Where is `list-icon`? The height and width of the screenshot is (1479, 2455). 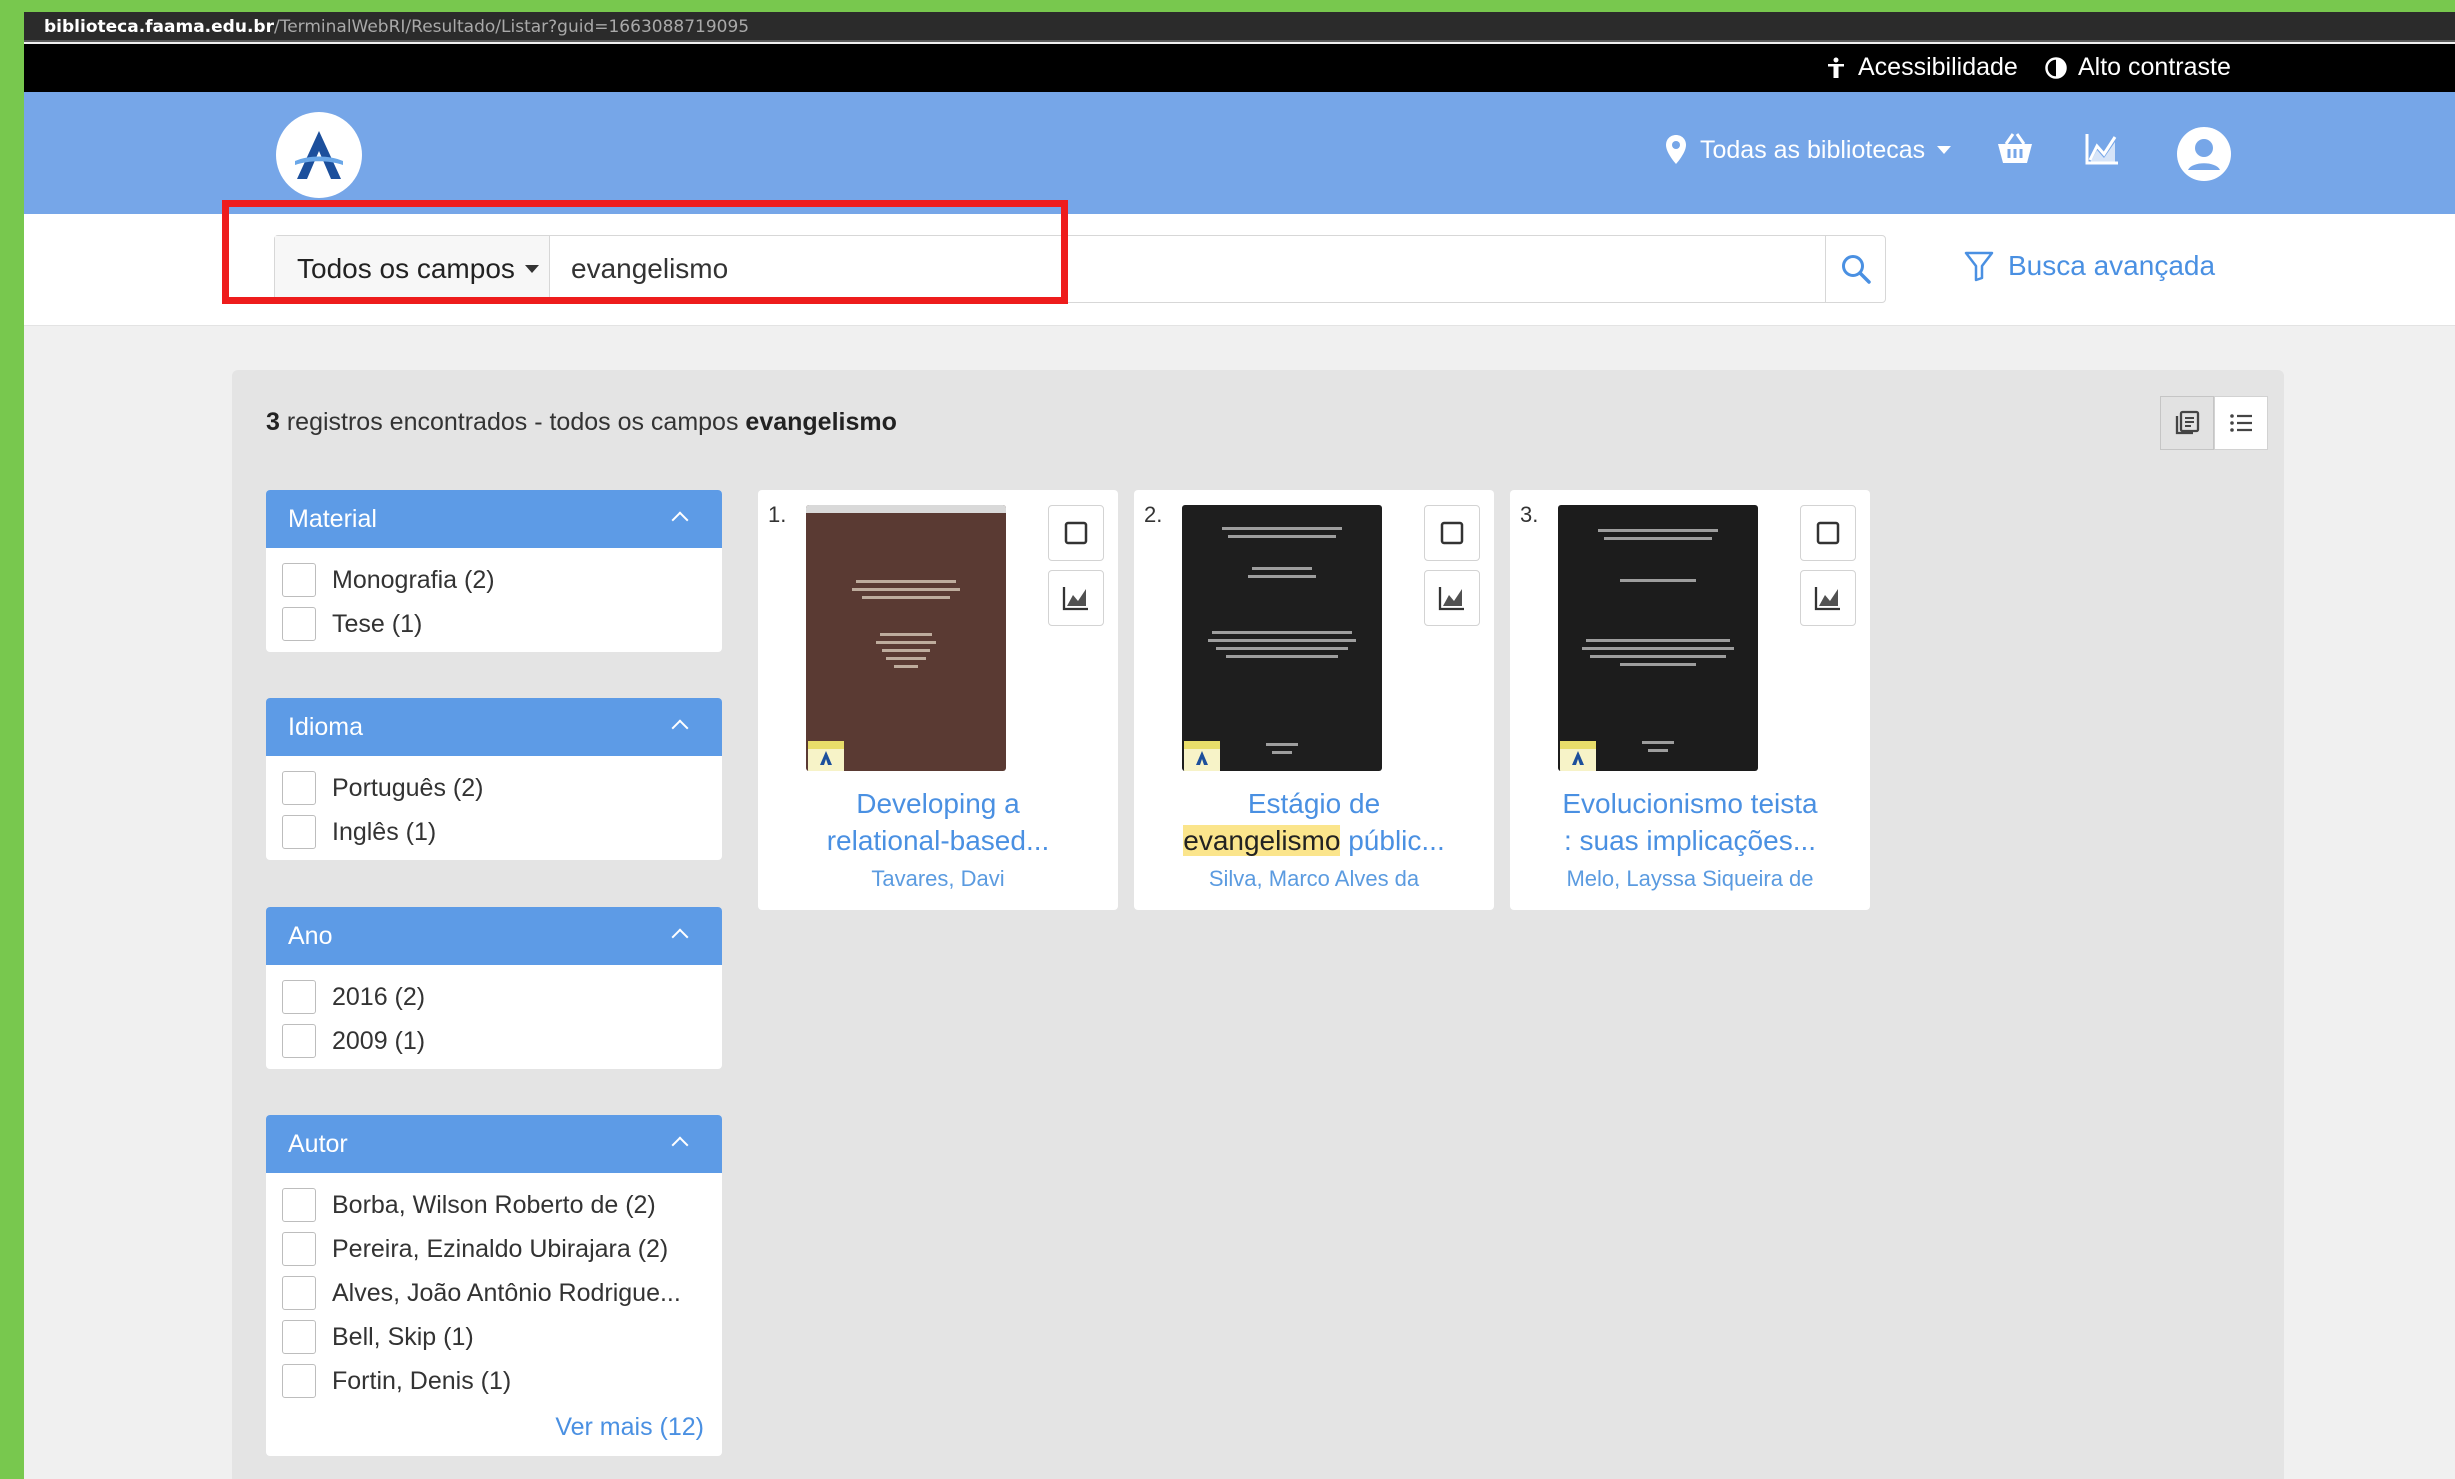 list-icon is located at coordinates (2241, 423).